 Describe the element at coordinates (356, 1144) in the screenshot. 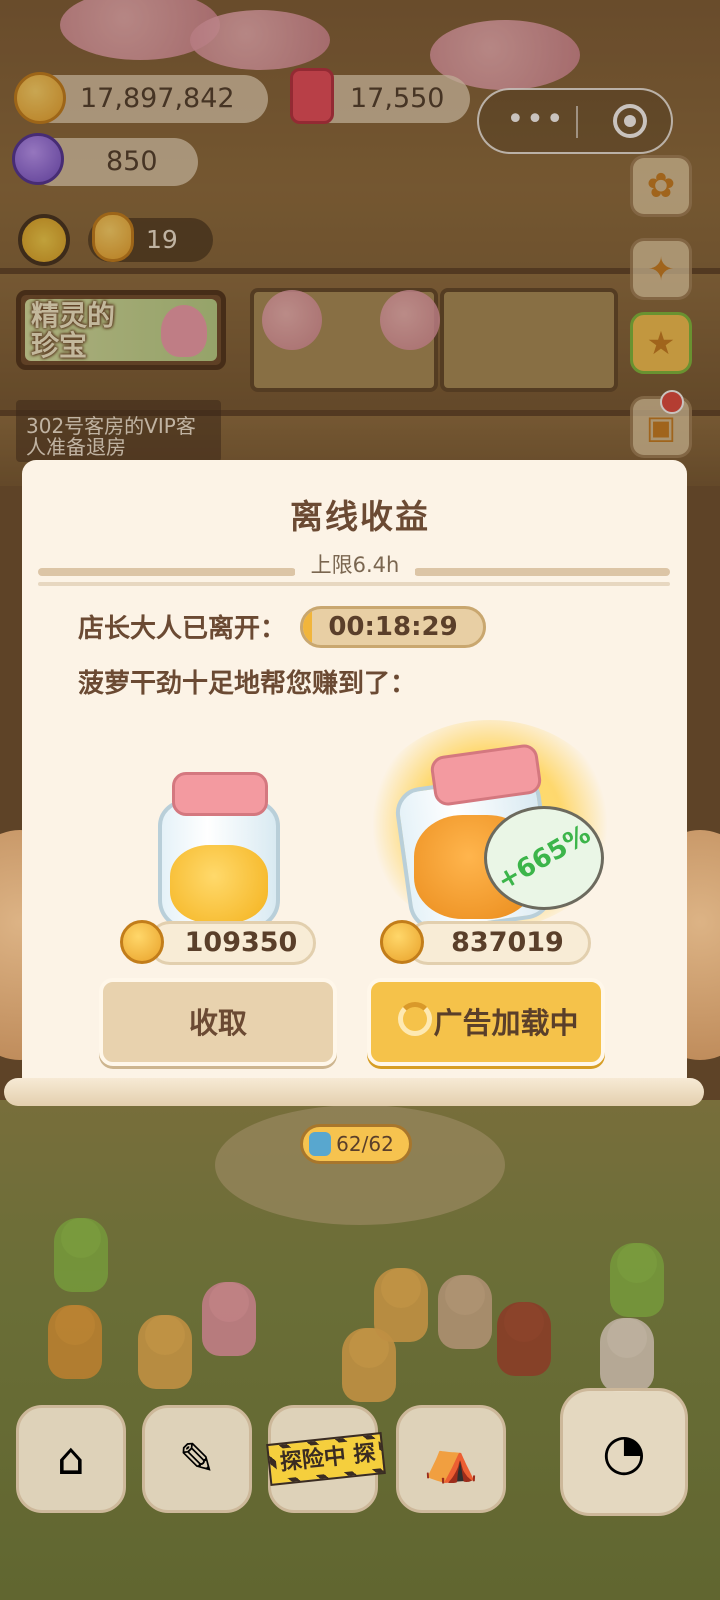

I see `energy-counter: 62/62` at that location.